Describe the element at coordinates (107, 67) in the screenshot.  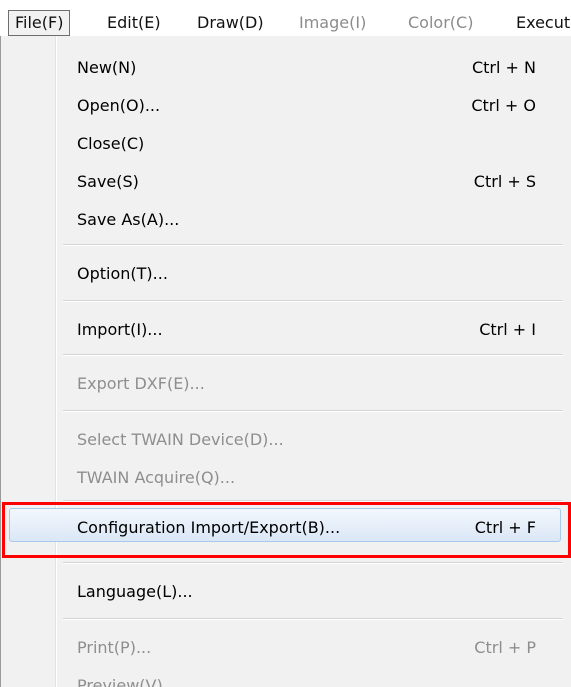
I see `menu-item-label: New(N)` at that location.